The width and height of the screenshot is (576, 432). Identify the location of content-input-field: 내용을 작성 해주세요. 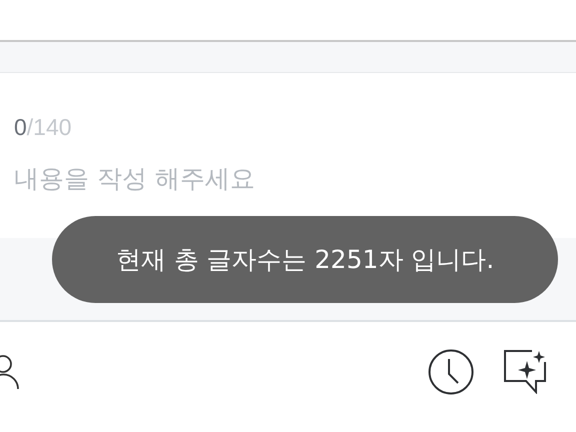
(284, 178).